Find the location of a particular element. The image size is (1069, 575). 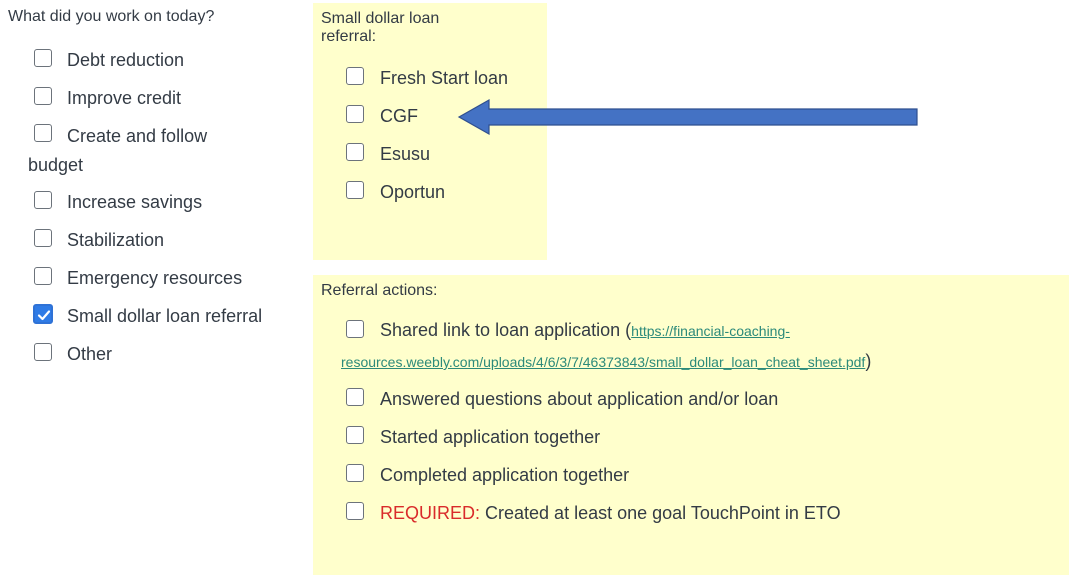

checkmark-icon is located at coordinates (44, 315).